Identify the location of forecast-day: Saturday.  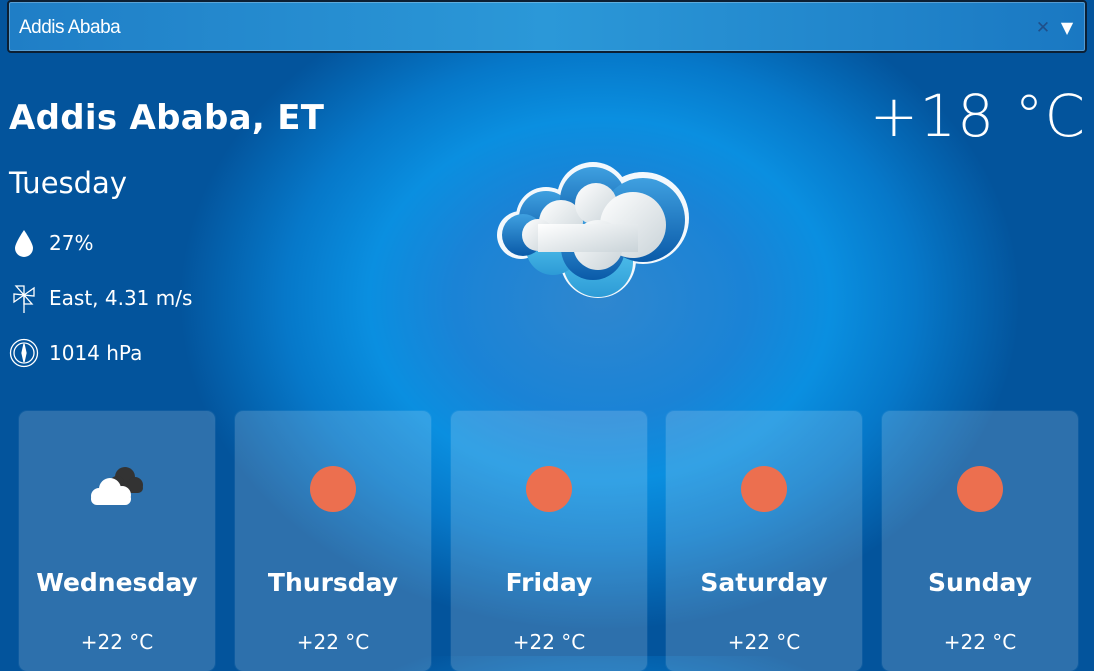
(764, 582).